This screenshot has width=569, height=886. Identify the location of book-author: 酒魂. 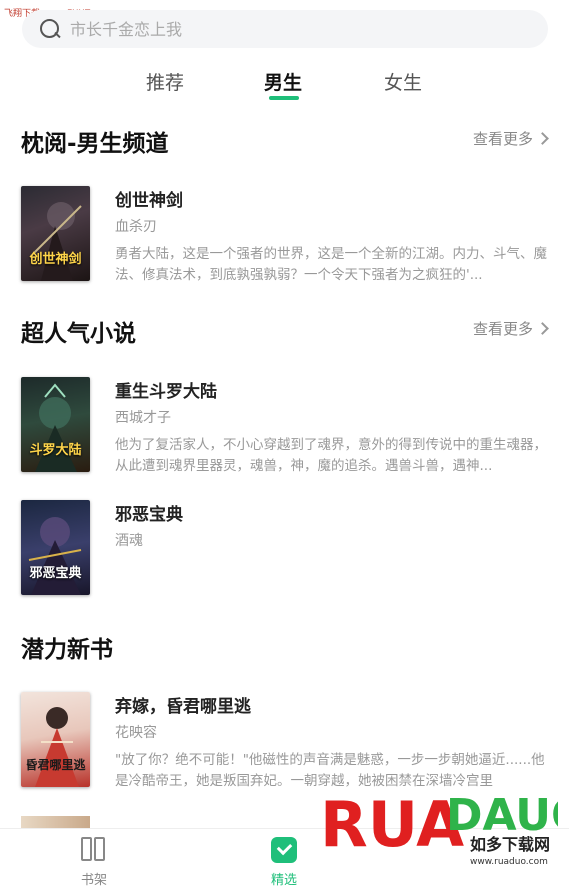
(129, 541).